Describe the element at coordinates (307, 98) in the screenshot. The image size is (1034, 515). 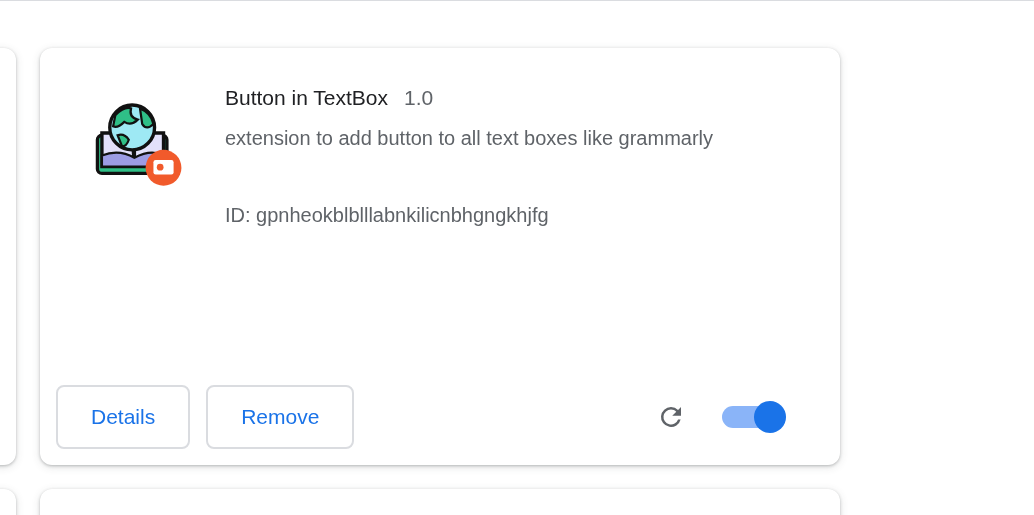
I see `extension-name: Button in TextBox` at that location.